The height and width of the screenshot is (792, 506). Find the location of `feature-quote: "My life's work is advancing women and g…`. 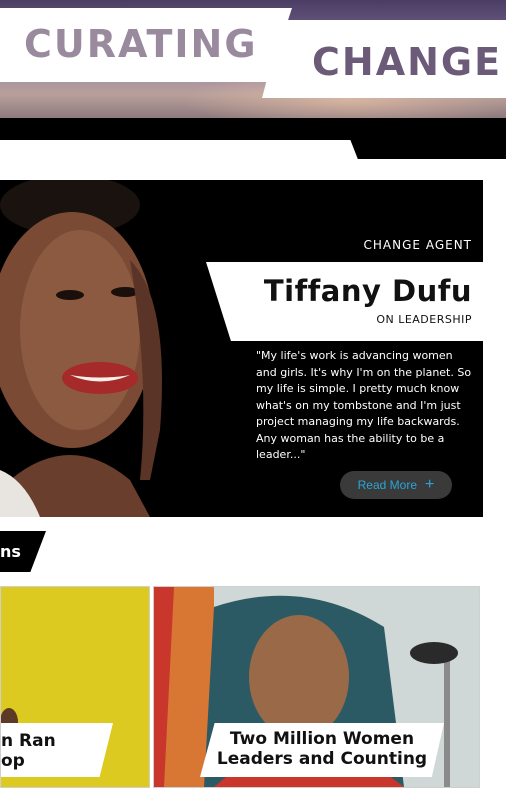

feature-quote: "My life's work is advancing women and g… is located at coordinates (364, 405).